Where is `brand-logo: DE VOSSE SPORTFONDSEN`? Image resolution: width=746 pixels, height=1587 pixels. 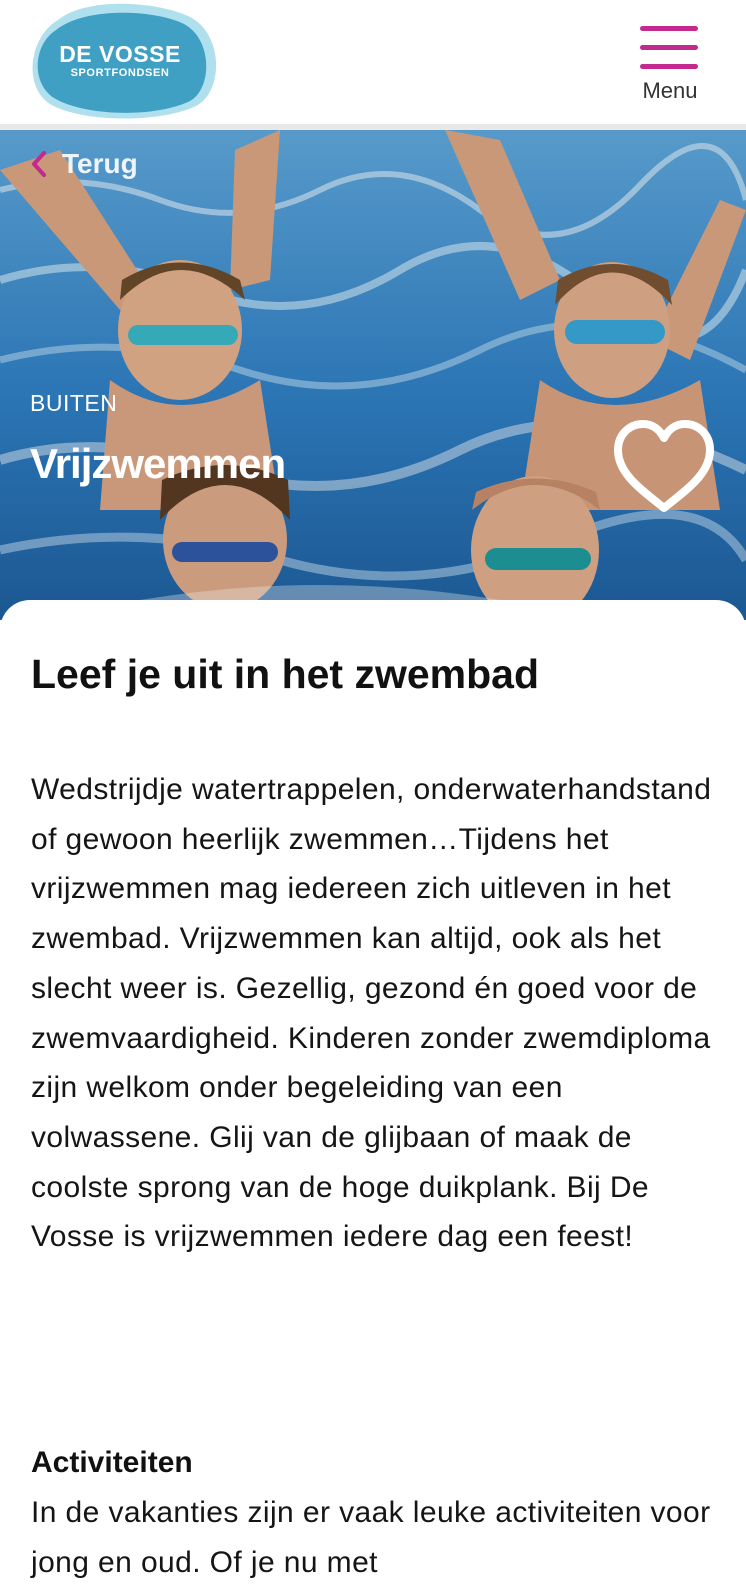 brand-logo: DE VOSSE SPORTFONDSEN is located at coordinates (124, 61).